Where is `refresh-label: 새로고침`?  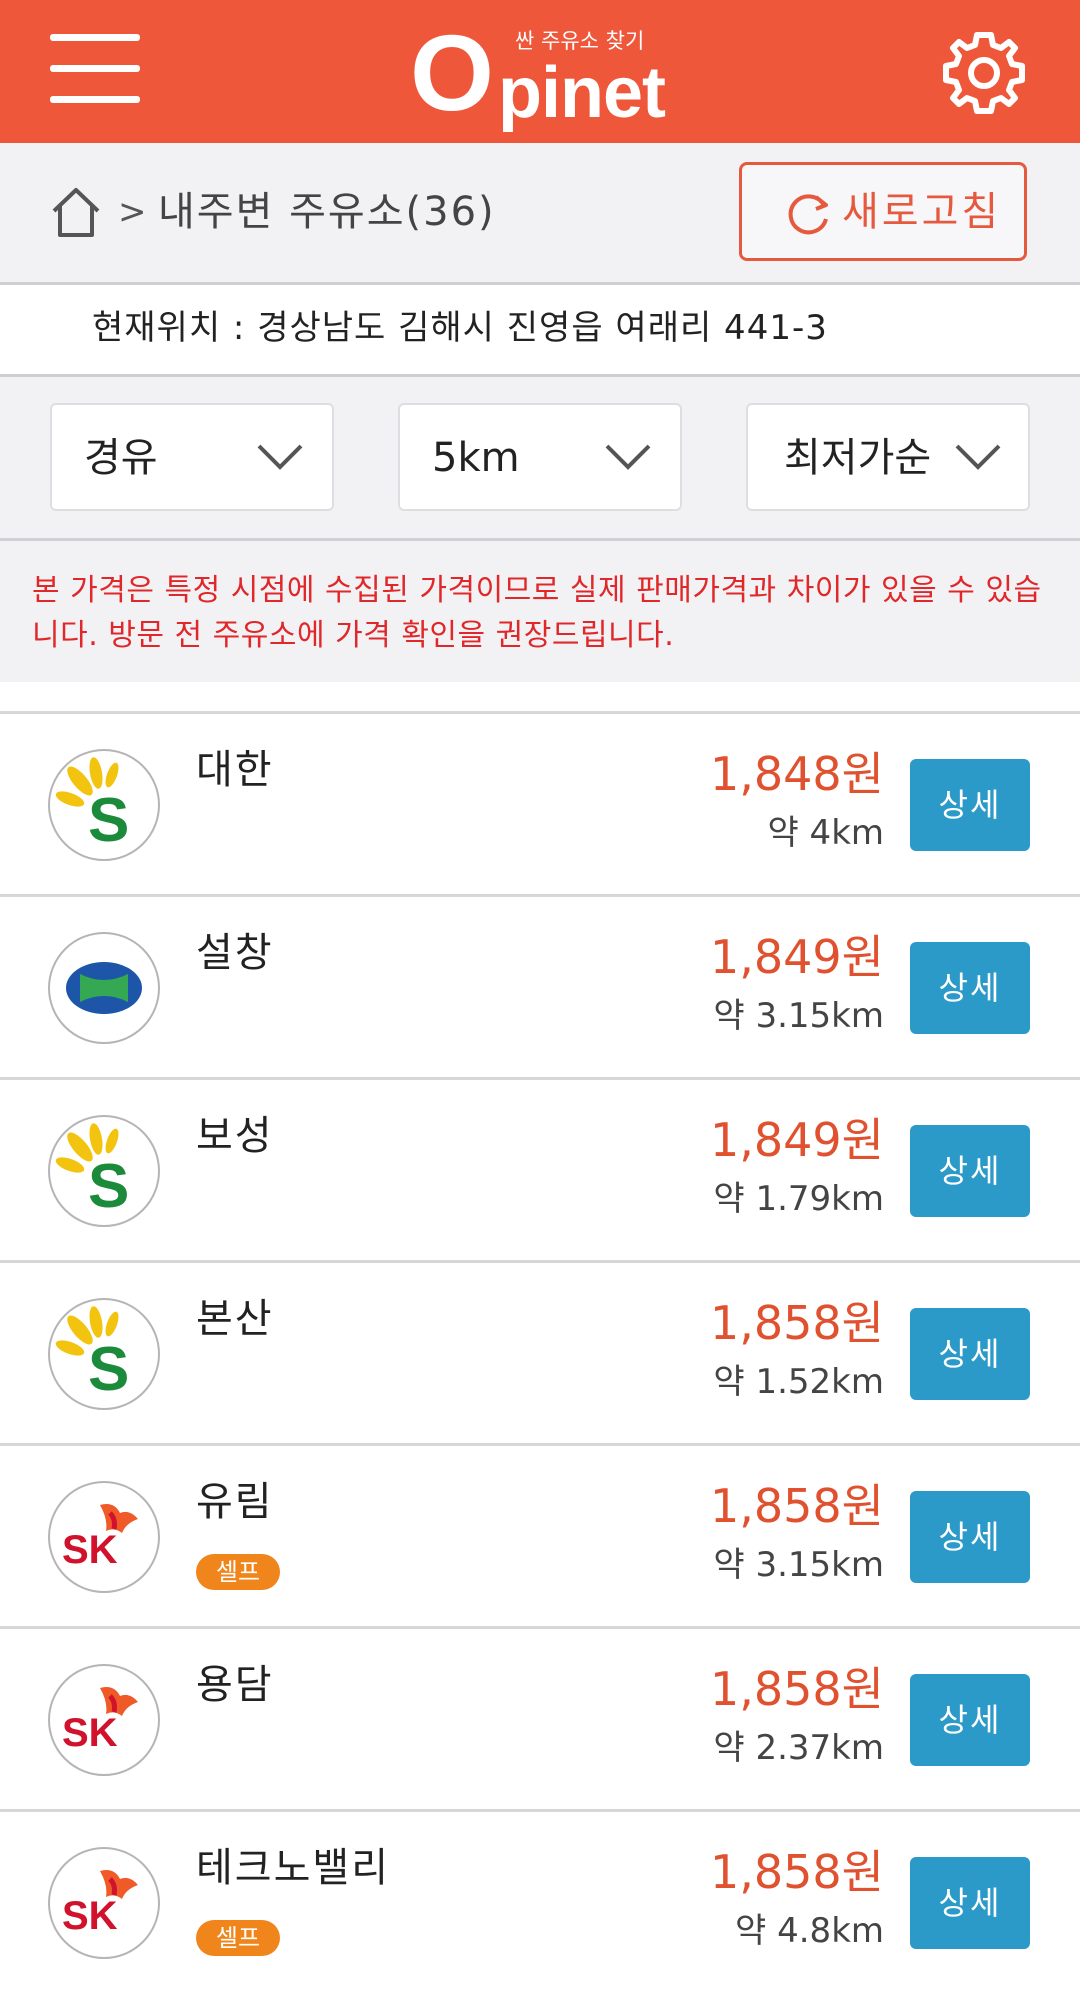
refresh-label: 새로고침 is located at coordinates (922, 212).